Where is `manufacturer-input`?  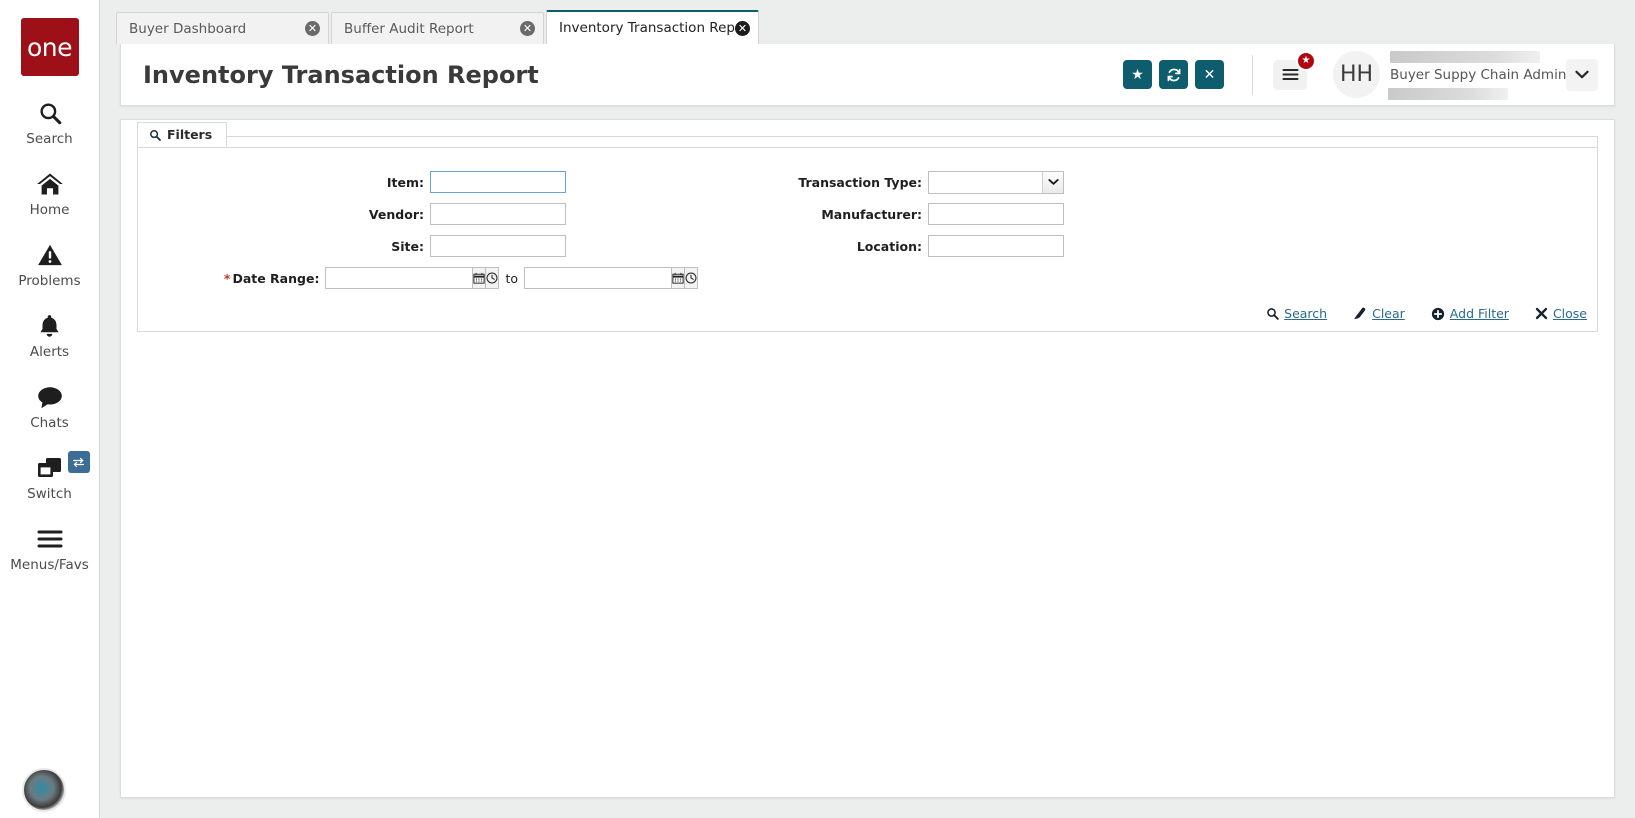 manufacturer-input is located at coordinates (996, 214).